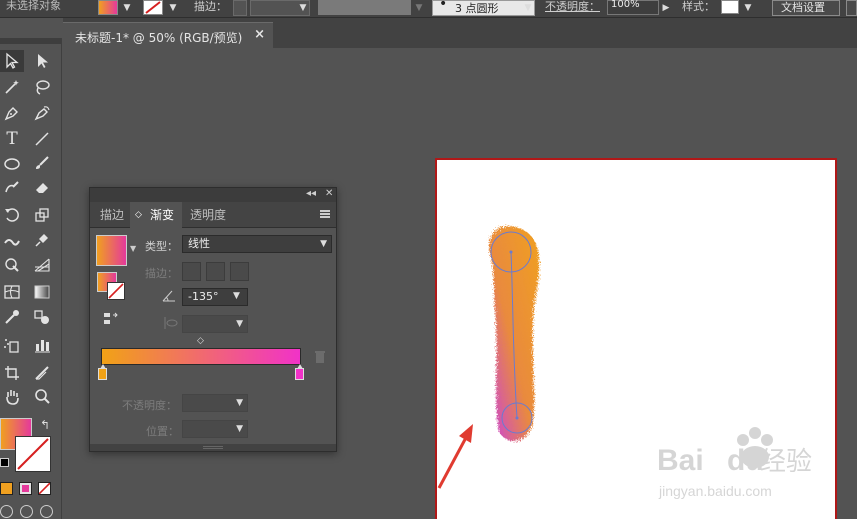 Image resolution: width=857 pixels, height=519 pixels. Describe the element at coordinates (851, 8) in the screenshot. I see `preferences-button` at that location.